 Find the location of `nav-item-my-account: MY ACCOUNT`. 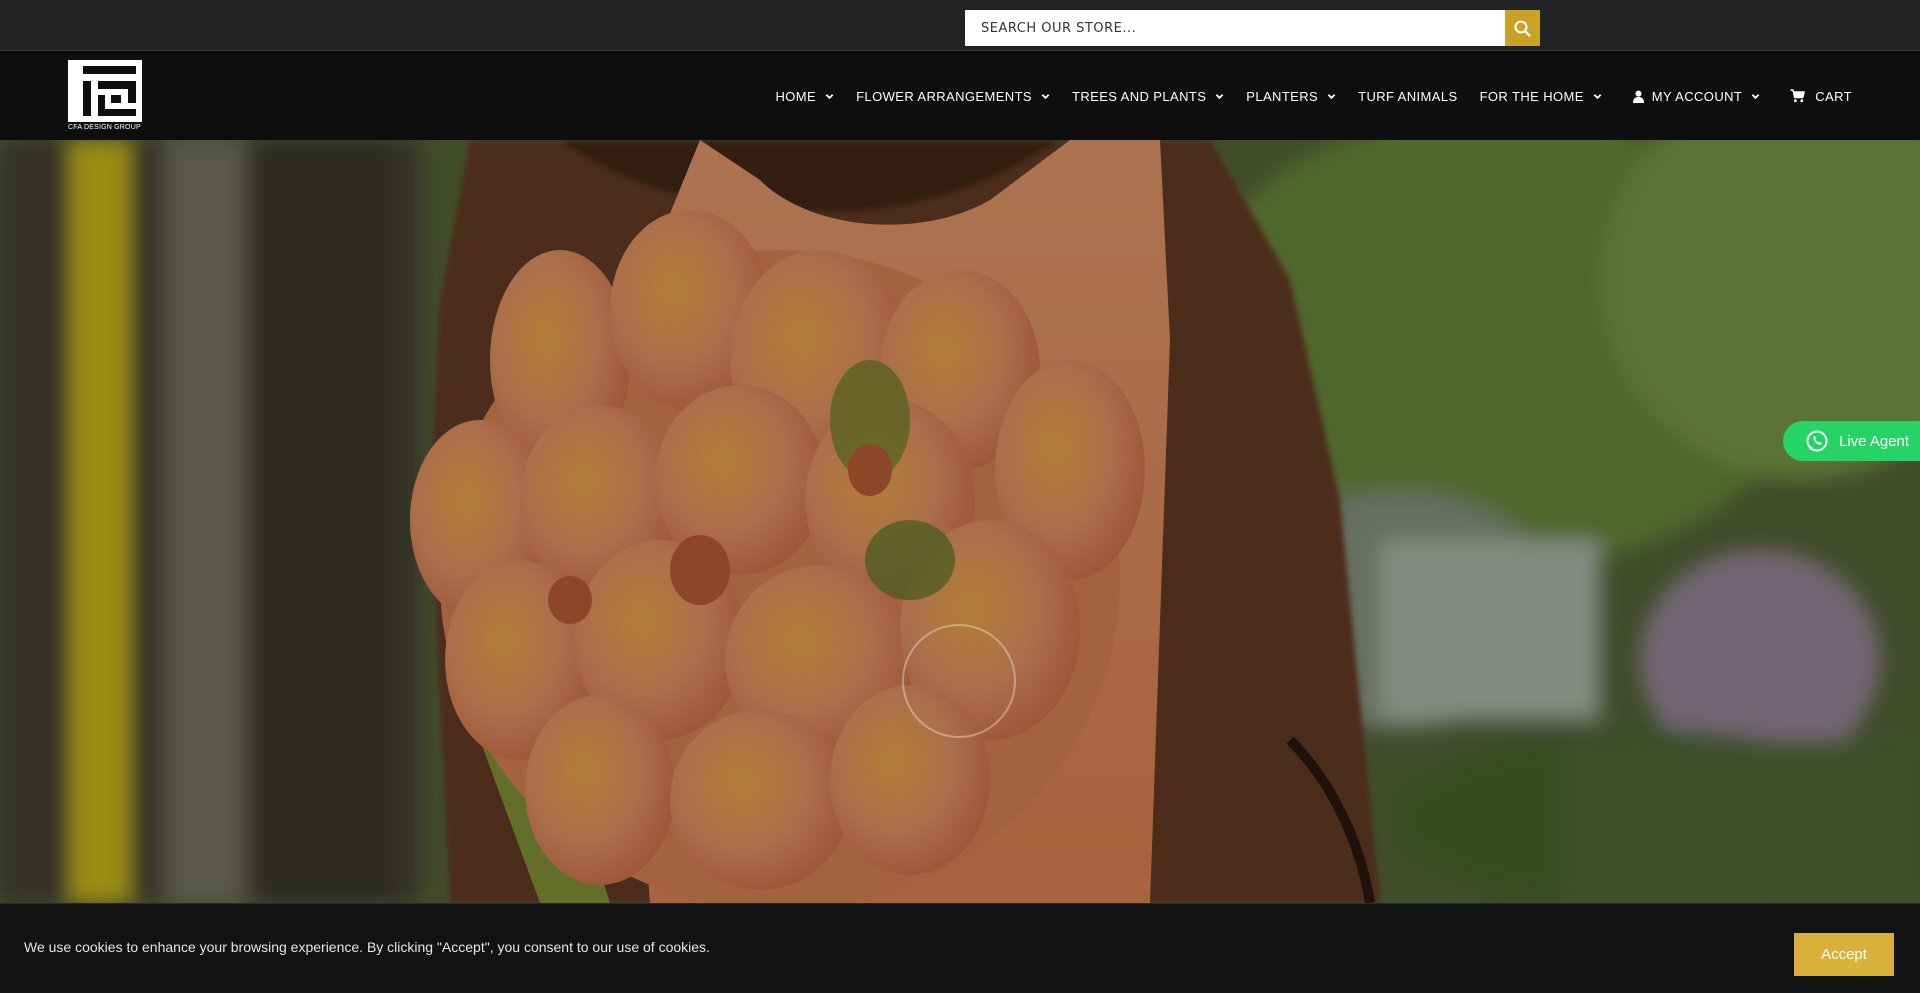

nav-item-my-account: MY ACCOUNT is located at coordinates (1696, 96).